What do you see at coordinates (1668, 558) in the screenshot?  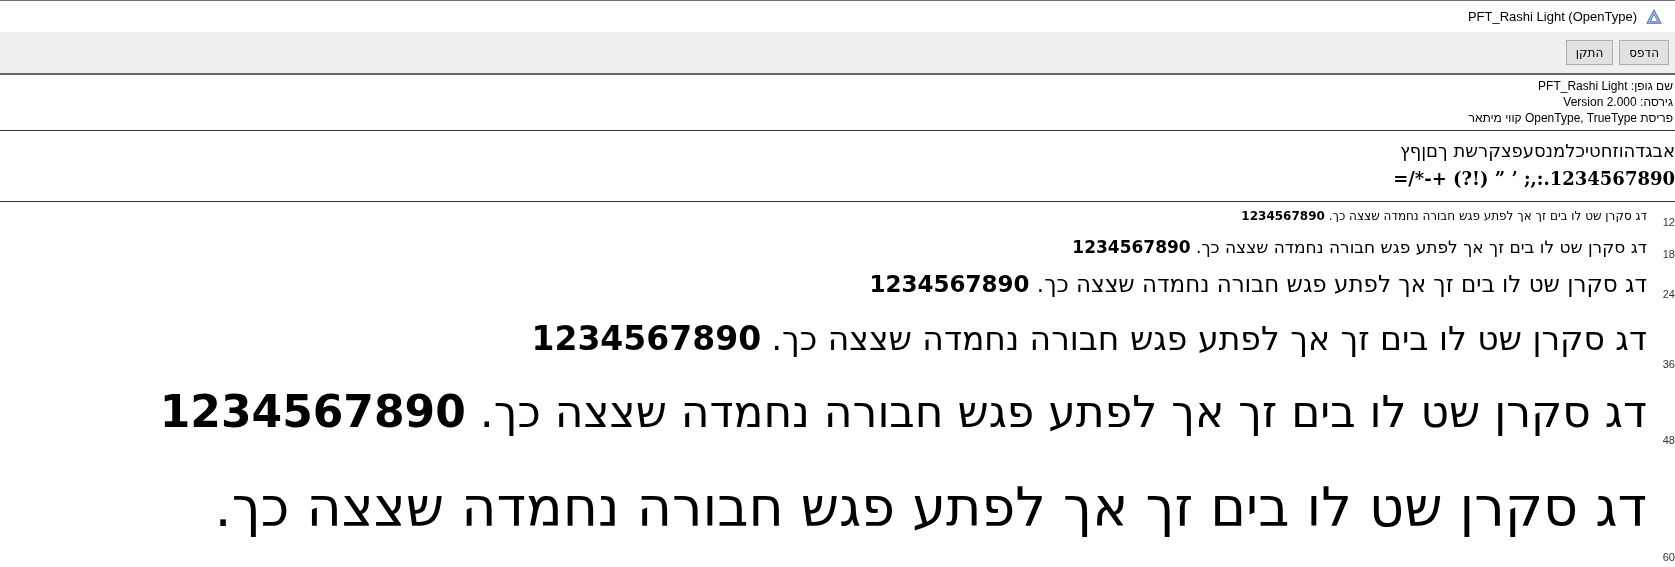 I see `size-label: 60` at bounding box center [1668, 558].